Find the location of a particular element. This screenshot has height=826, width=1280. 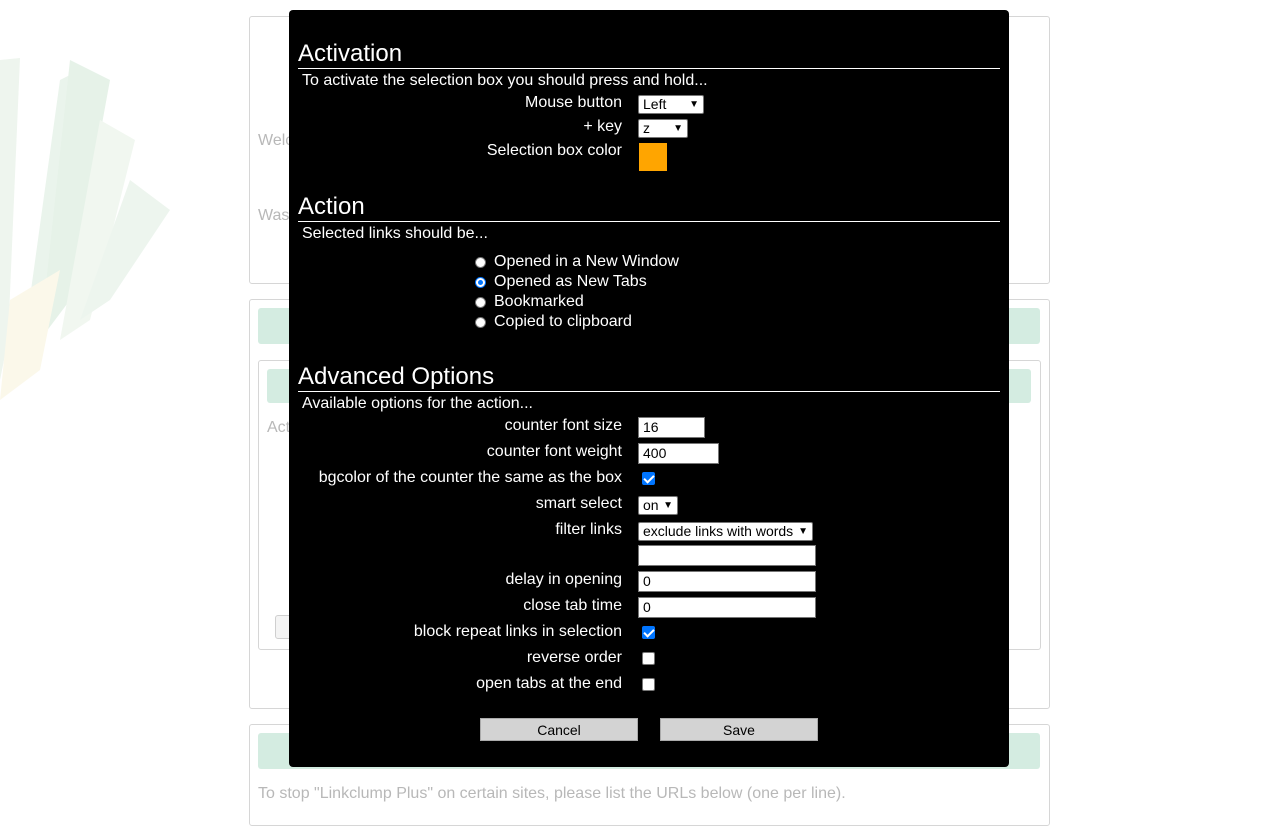

reverse-order-label: reverse order is located at coordinates (574, 657).